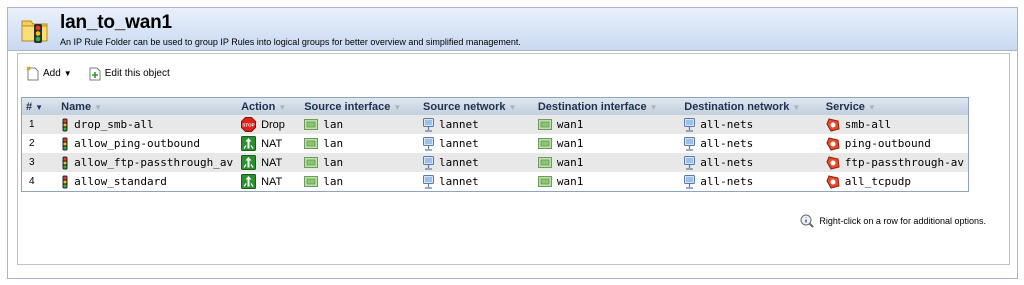 The height and width of the screenshot is (285, 1024). What do you see at coordinates (137, 73) in the screenshot?
I see `edit-object-label: Edit this object` at bounding box center [137, 73].